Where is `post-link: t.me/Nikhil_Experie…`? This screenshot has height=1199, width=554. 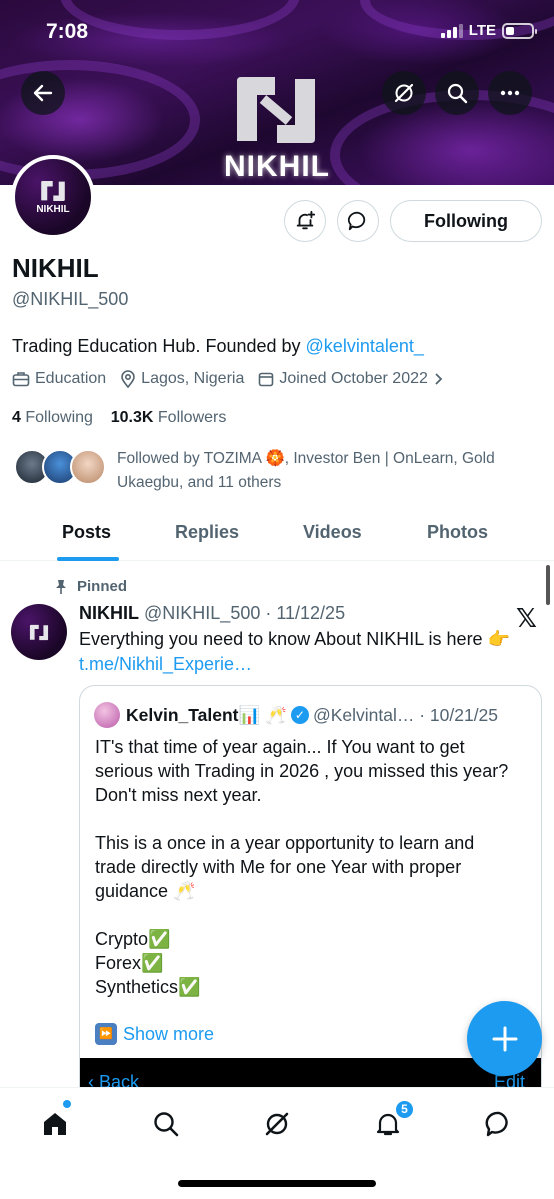 post-link: t.me/Nikhil_Experie… is located at coordinates (314, 664).